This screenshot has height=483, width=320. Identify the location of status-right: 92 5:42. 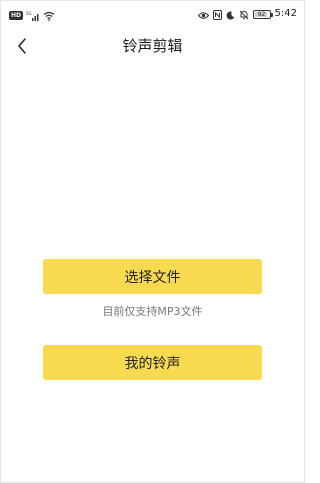
(247, 14).